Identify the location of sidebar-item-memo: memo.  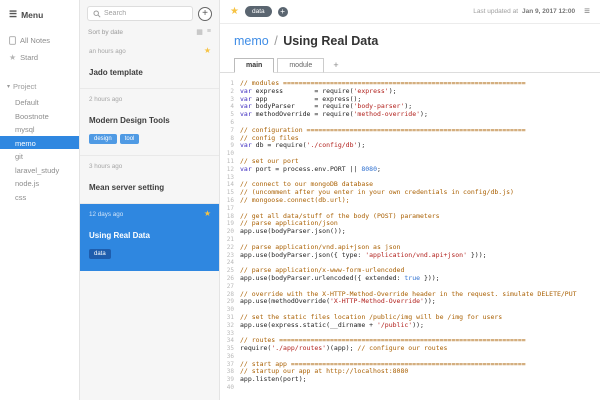
(39, 142).